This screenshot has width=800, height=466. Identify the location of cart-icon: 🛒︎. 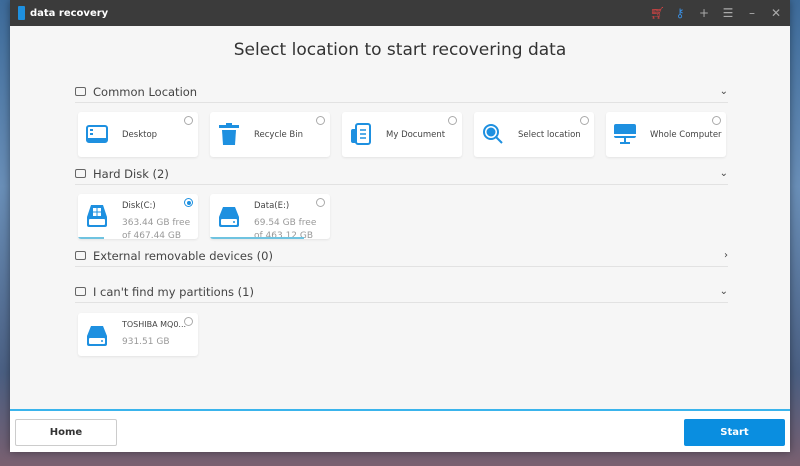
(657, 13).